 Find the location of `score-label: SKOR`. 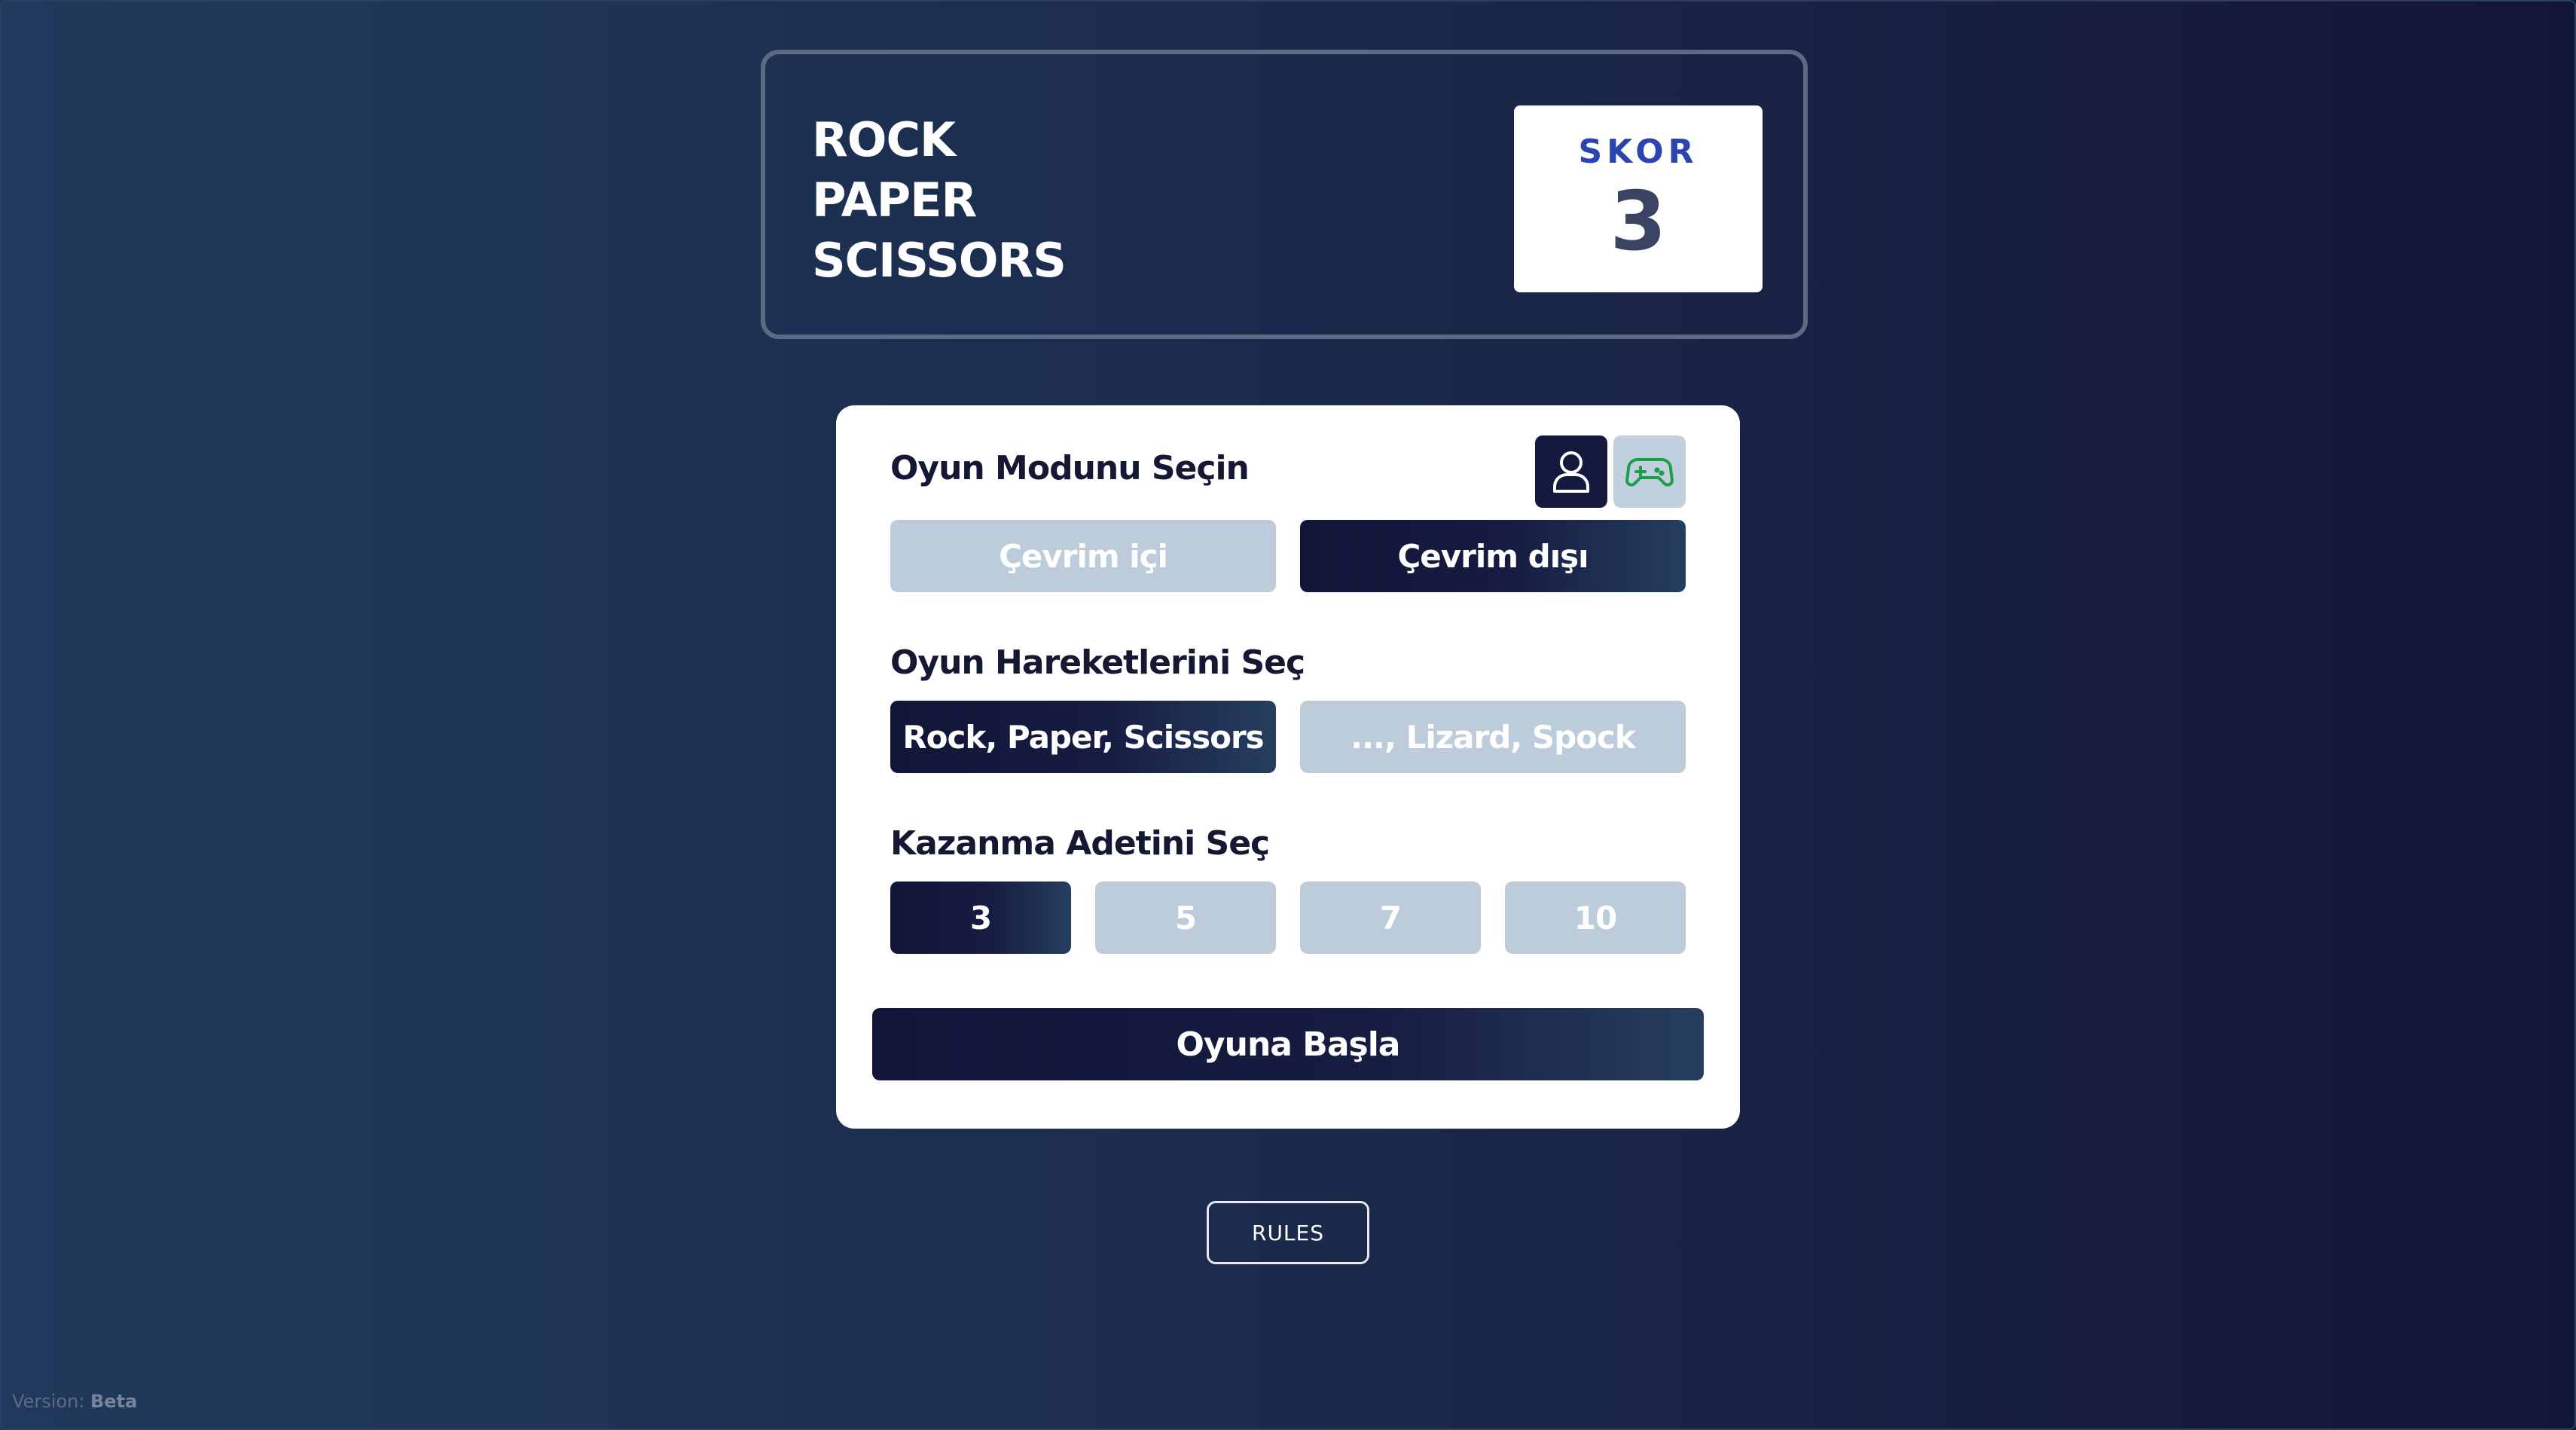

score-label: SKOR is located at coordinates (1639, 152).